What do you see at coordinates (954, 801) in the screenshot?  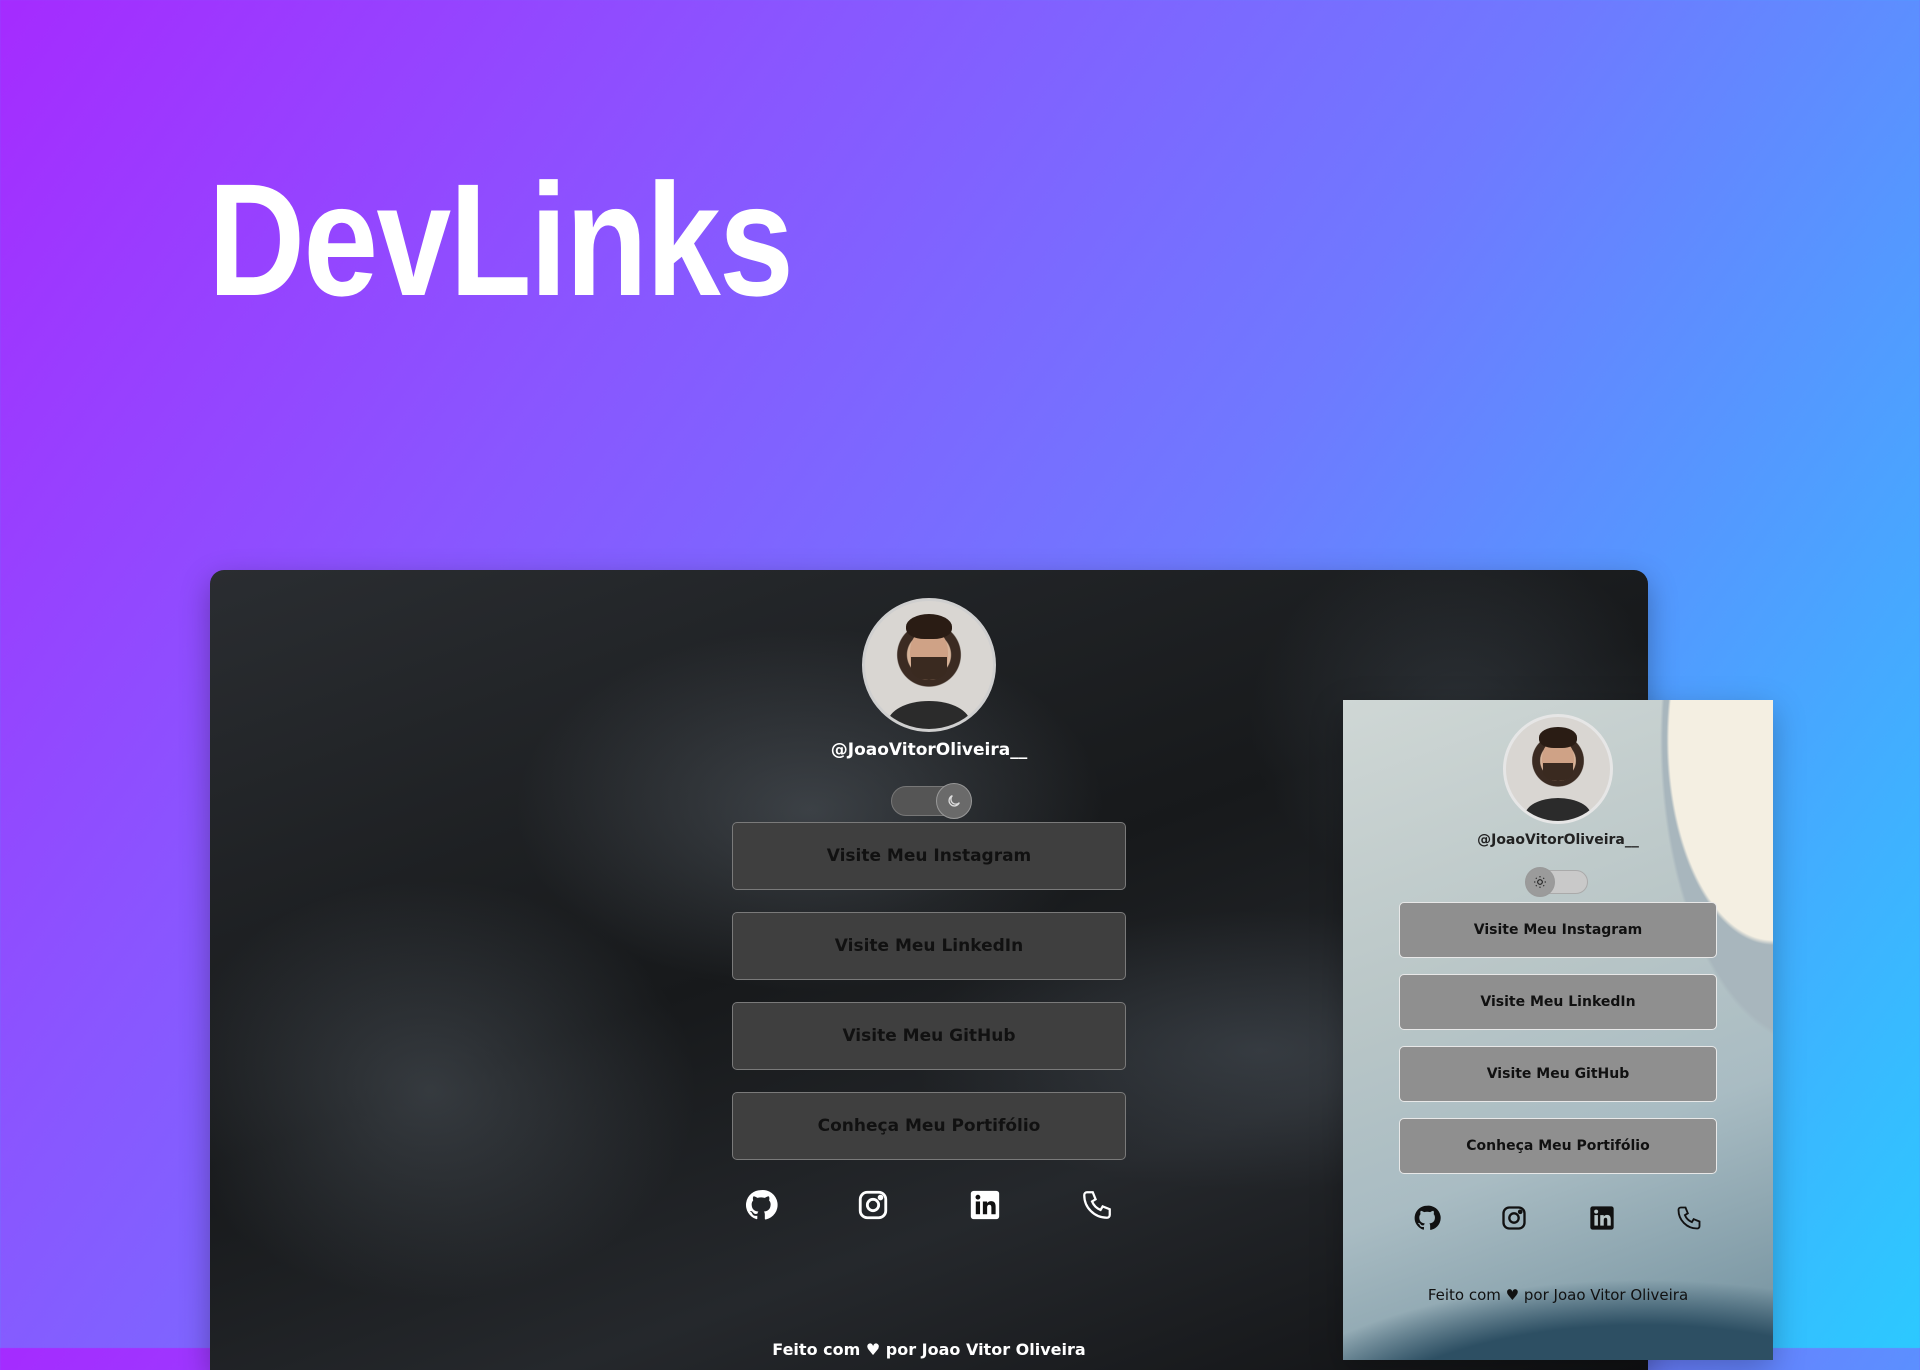 I see `moon-icon` at bounding box center [954, 801].